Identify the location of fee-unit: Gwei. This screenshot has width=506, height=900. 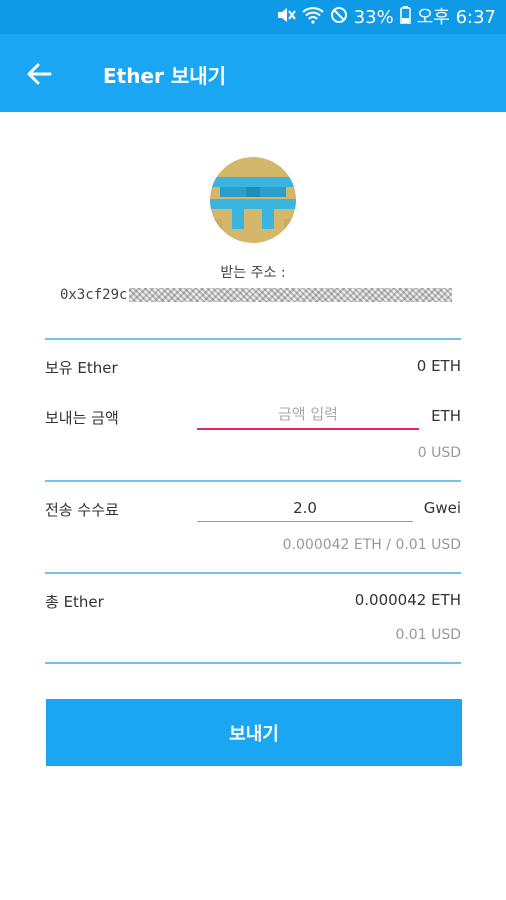
(442, 508).